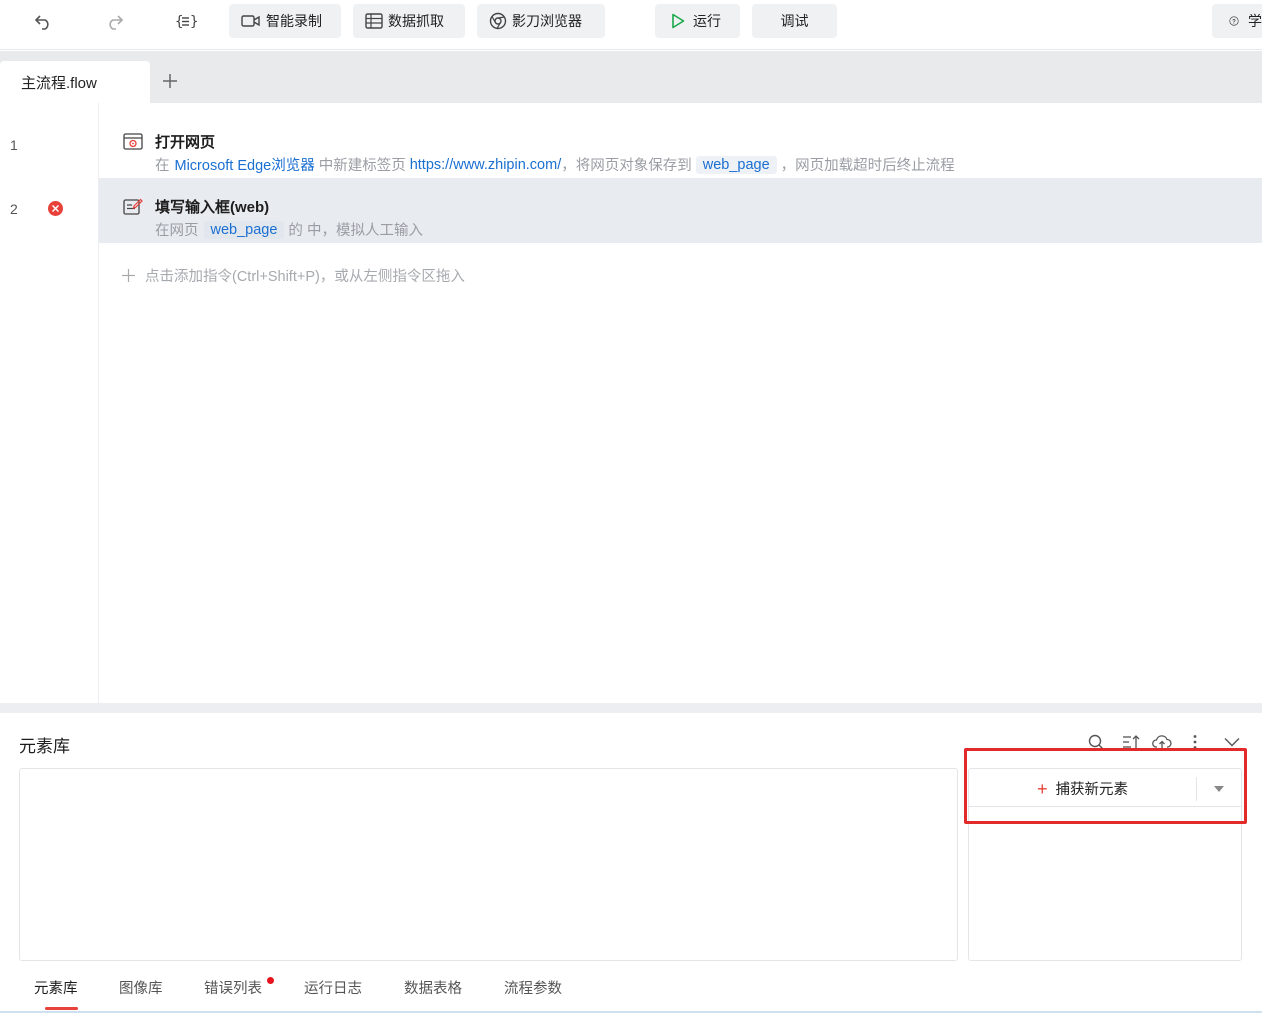 This screenshot has height=1015, width=1262. What do you see at coordinates (374, 21) in the screenshot?
I see `table-icon` at bounding box center [374, 21].